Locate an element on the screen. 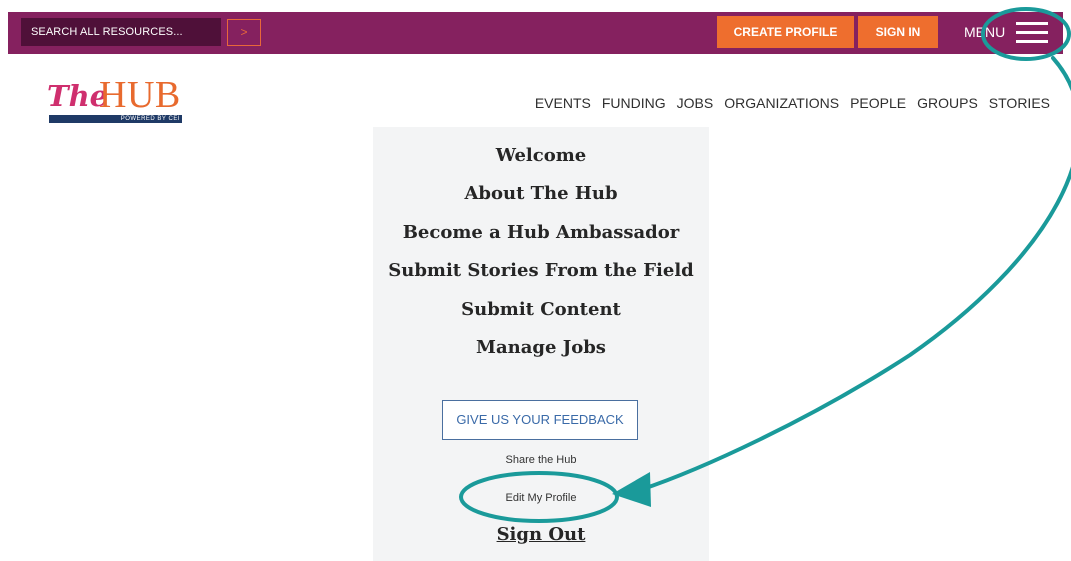 This screenshot has width=1071, height=561. nav-item-people: PEOPLE is located at coordinates (878, 103).